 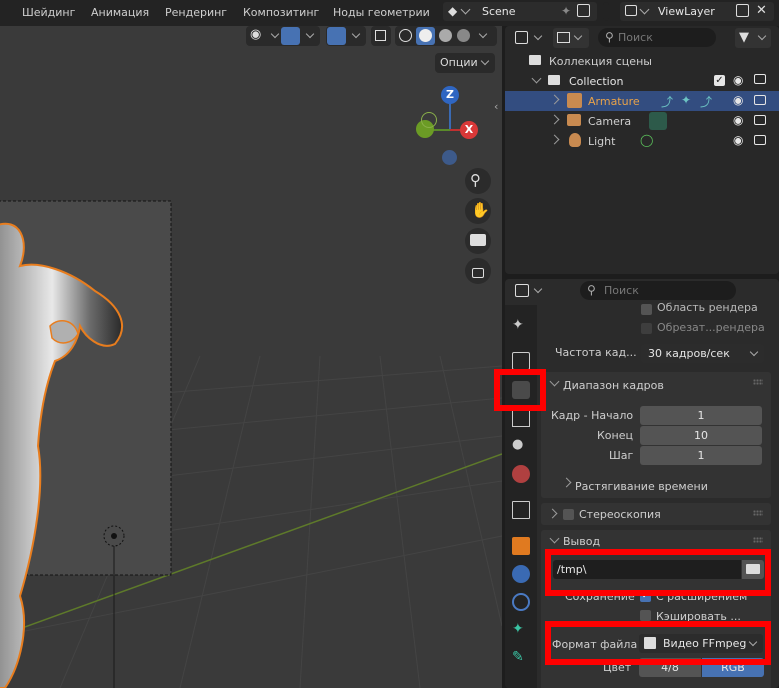 What do you see at coordinates (646, 309) in the screenshot?
I see `render-region-checkbox` at bounding box center [646, 309].